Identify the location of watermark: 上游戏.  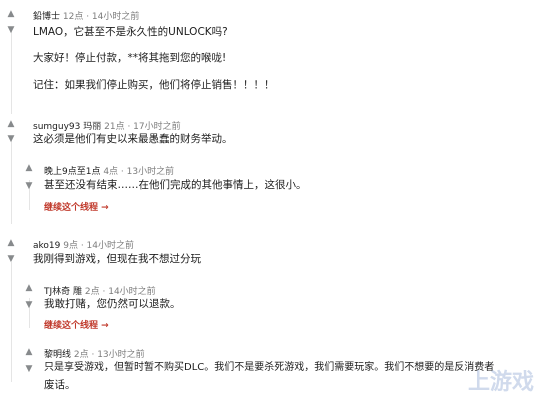
(500, 382).